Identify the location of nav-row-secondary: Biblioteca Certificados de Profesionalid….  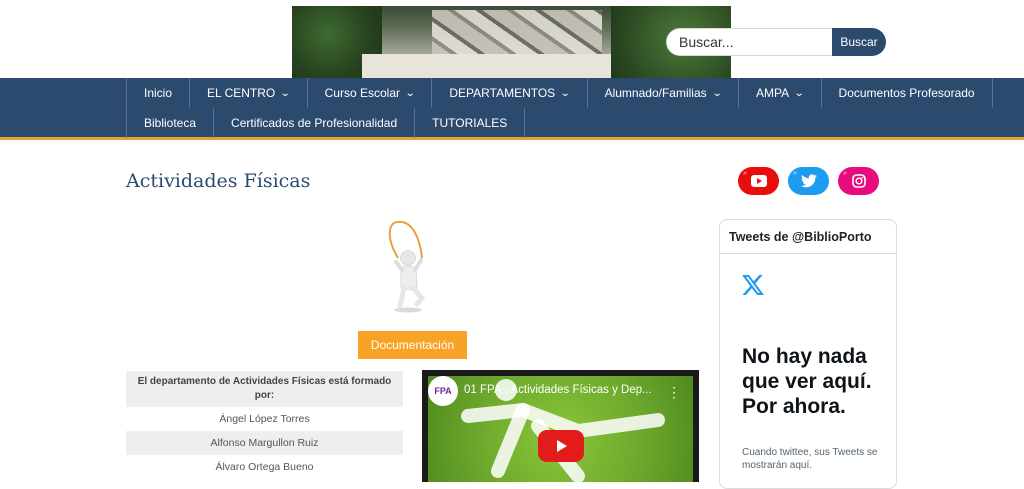
(326, 123).